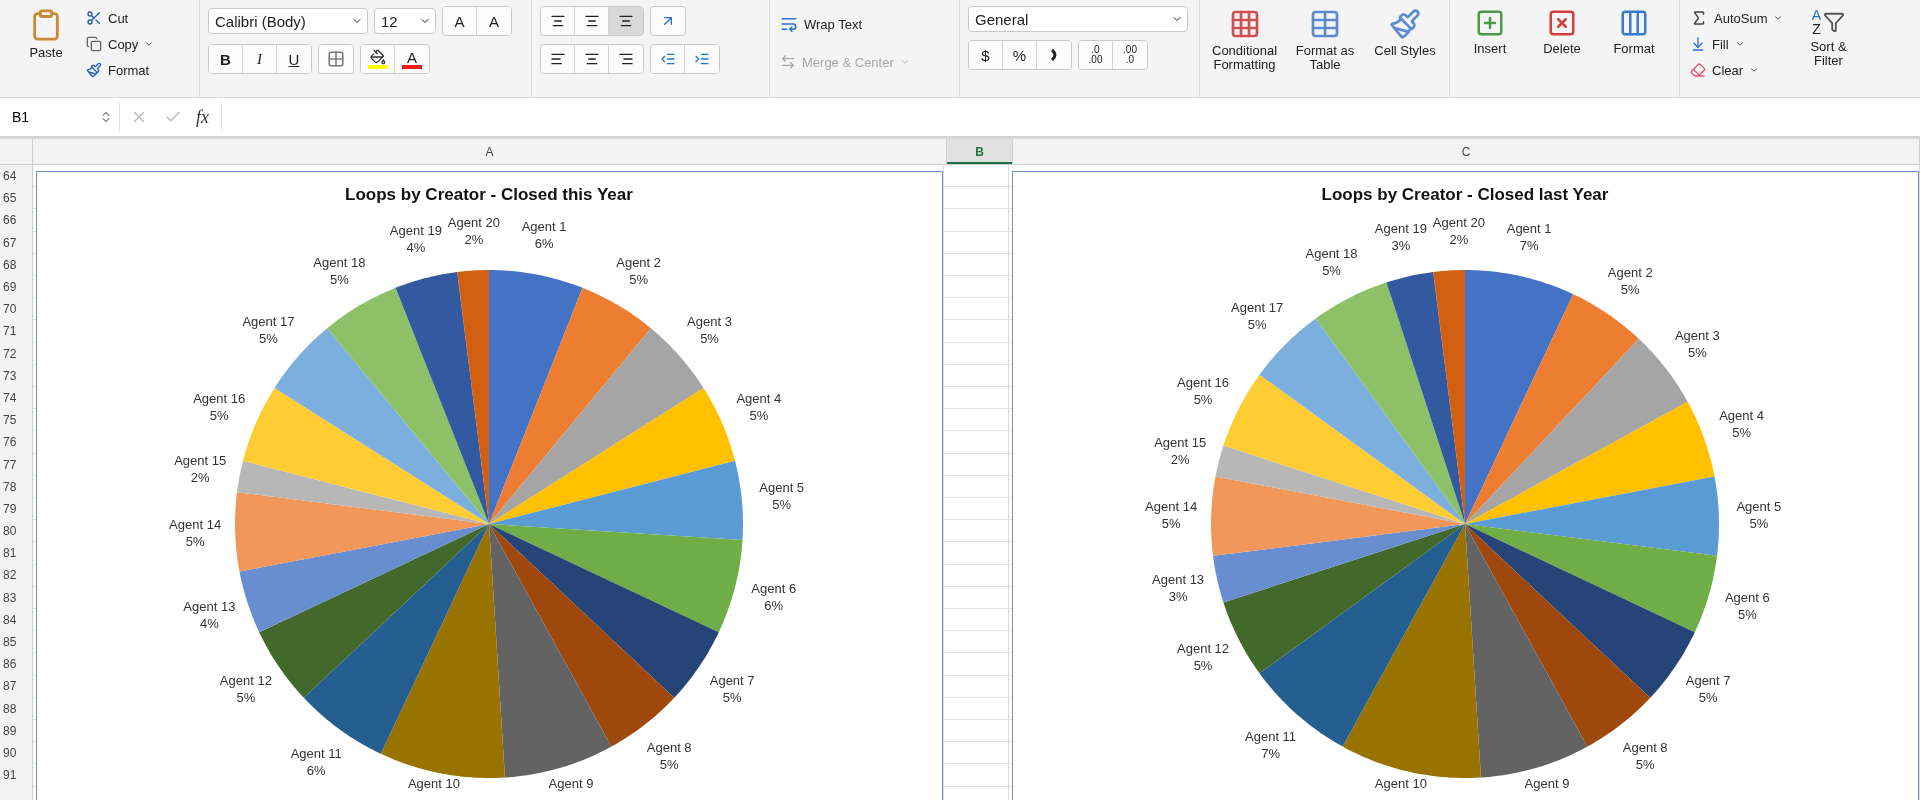 The height and width of the screenshot is (800, 1920). What do you see at coordinates (668, 21) in the screenshot?
I see `orientation-button` at bounding box center [668, 21].